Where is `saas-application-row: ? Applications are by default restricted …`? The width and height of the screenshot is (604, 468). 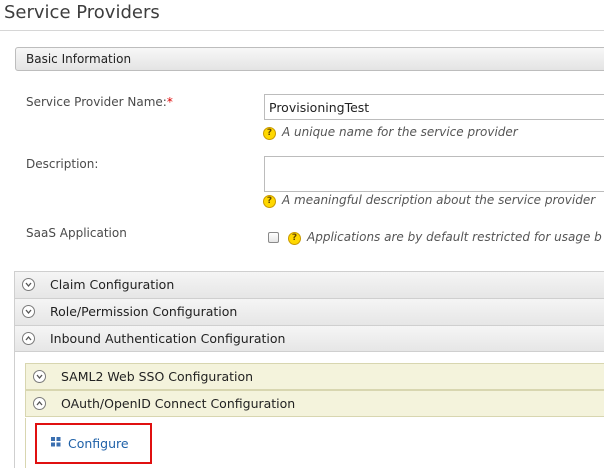 saas-application-row: ? Applications are by default restricted … is located at coordinates (435, 237).